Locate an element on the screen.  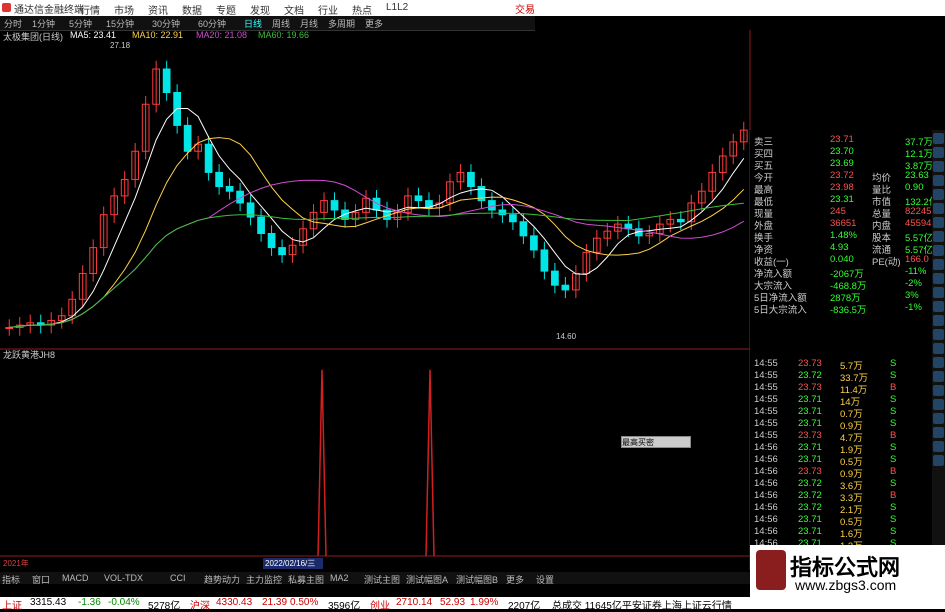
watermark-logo-icon is located at coordinates (771, 570).